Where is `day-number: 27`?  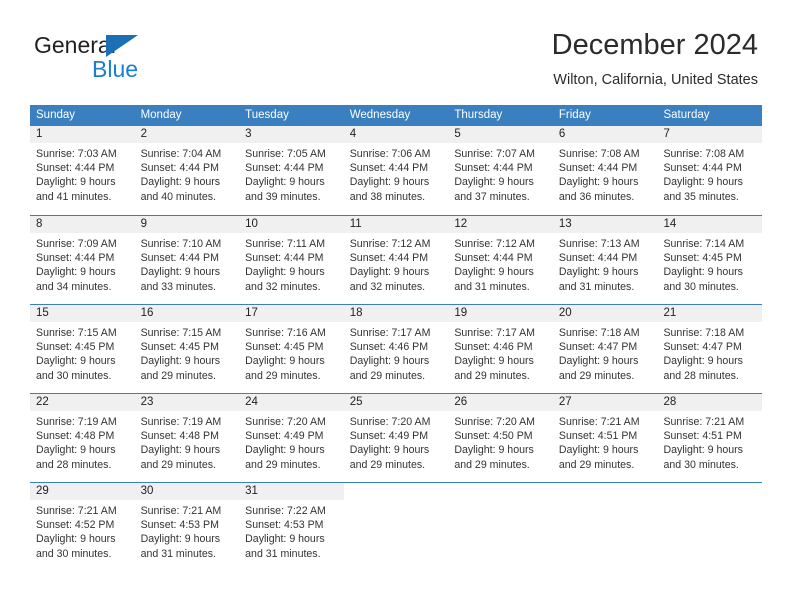 day-number: 27 is located at coordinates (605, 402).